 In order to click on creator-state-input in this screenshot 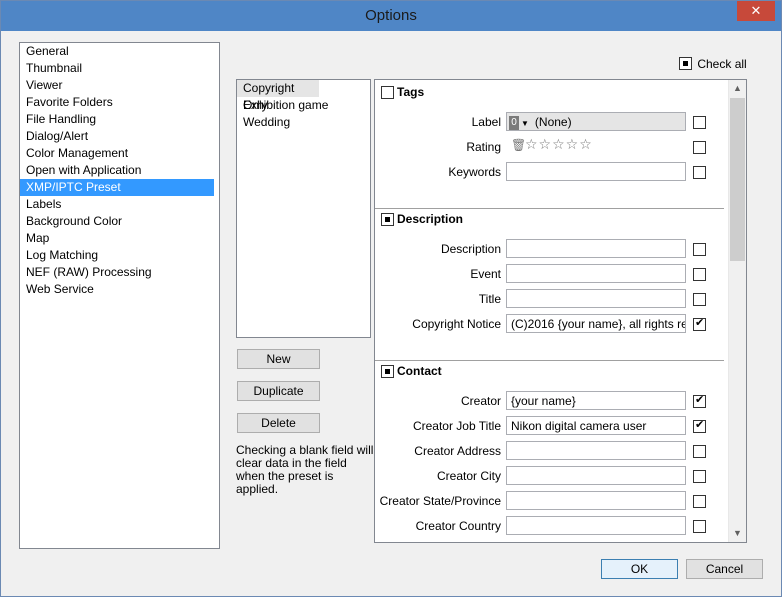, I will do `click(596, 500)`.